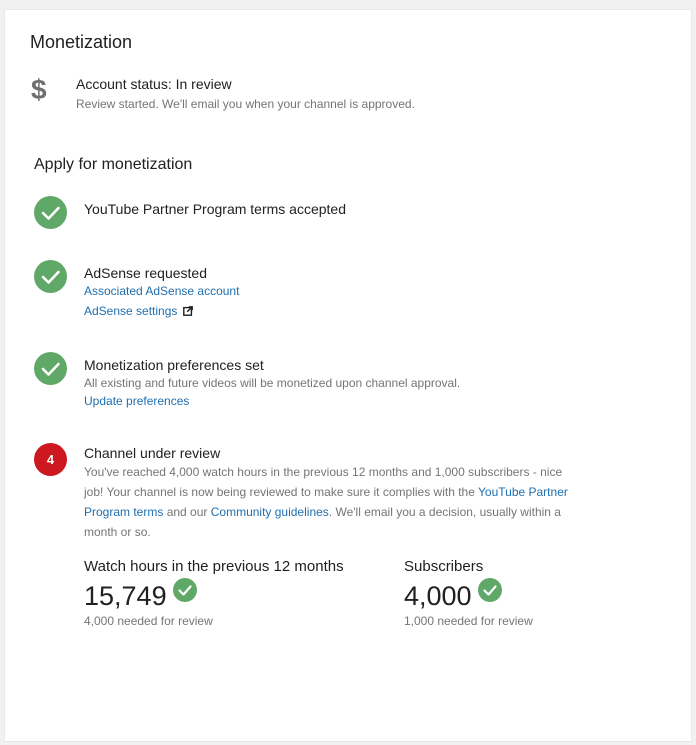  Describe the element at coordinates (39, 89) in the screenshot. I see `dollar-icon: $` at that location.